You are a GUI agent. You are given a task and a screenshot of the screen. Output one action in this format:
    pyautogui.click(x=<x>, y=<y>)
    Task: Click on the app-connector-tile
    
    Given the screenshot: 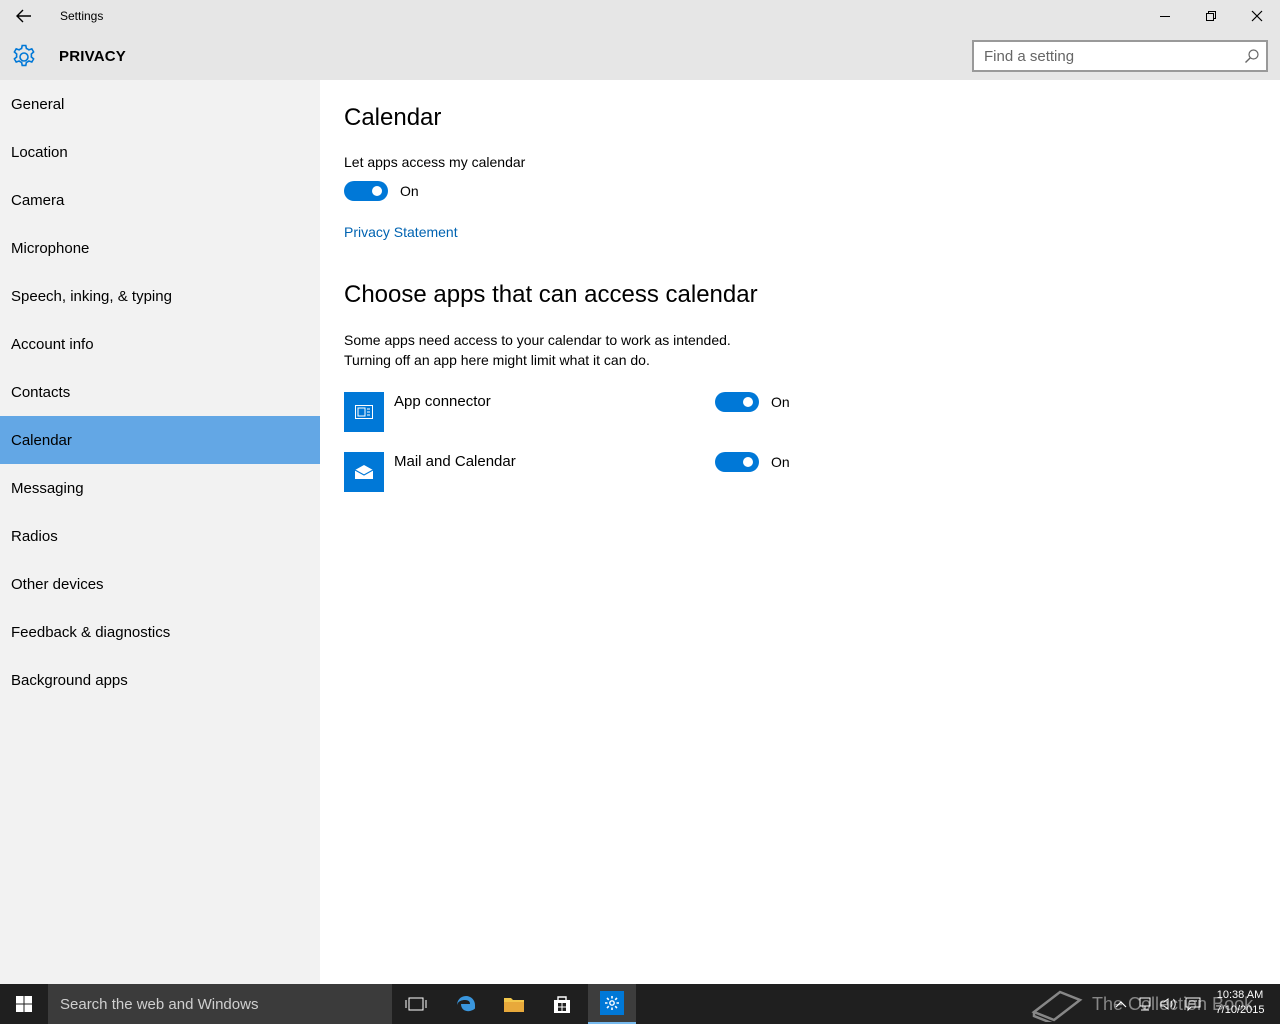 What is the action you would take?
    pyautogui.click(x=364, y=412)
    